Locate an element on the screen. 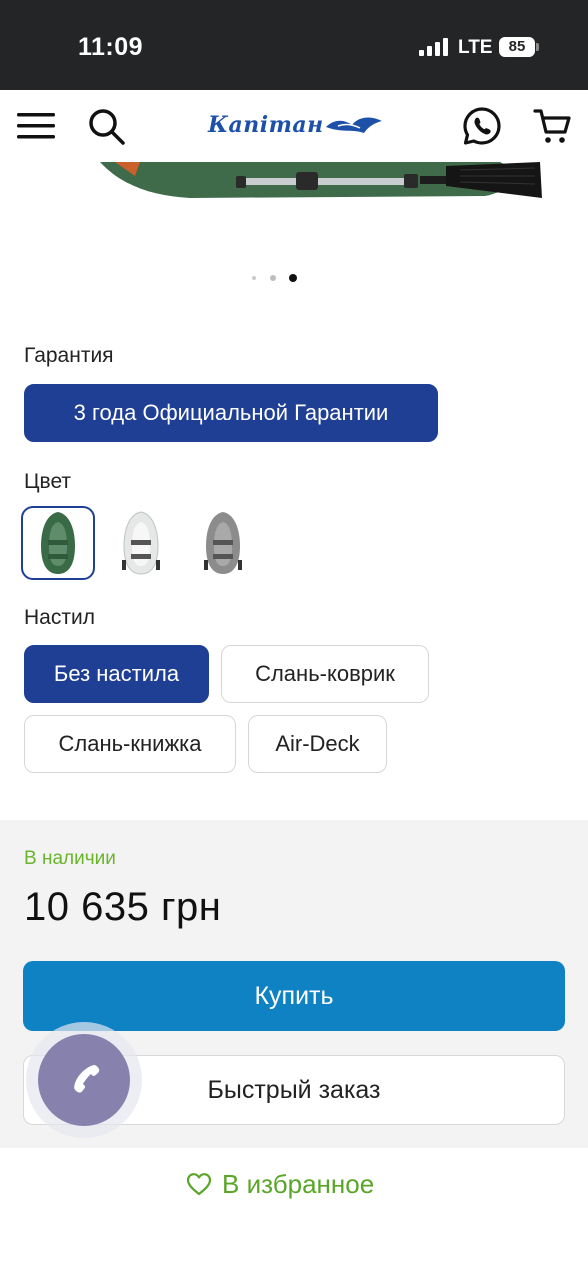  cart-icon is located at coordinates (552, 126).